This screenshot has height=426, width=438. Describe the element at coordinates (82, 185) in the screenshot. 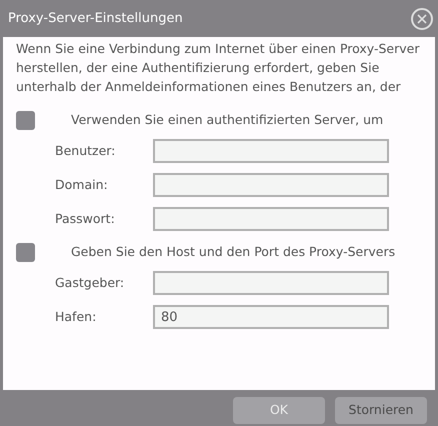

I see `field-label: Domain:` at that location.